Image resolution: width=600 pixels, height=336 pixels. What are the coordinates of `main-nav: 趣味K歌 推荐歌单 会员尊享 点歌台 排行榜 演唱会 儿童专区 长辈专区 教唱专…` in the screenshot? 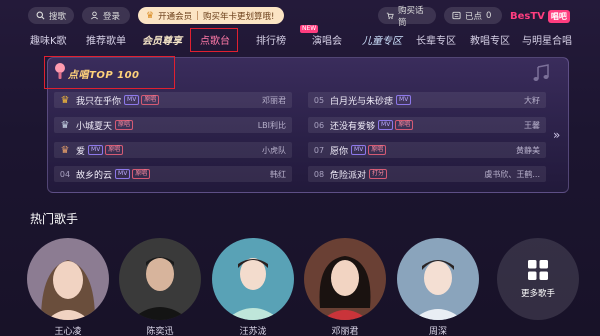 It's located at (300, 41).